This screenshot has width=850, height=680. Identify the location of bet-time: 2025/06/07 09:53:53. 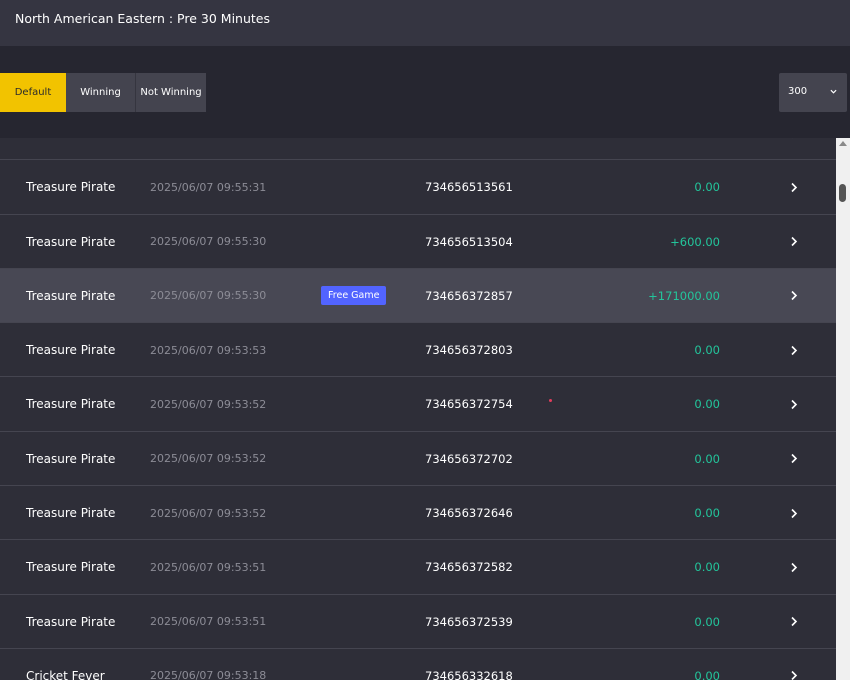
(208, 350).